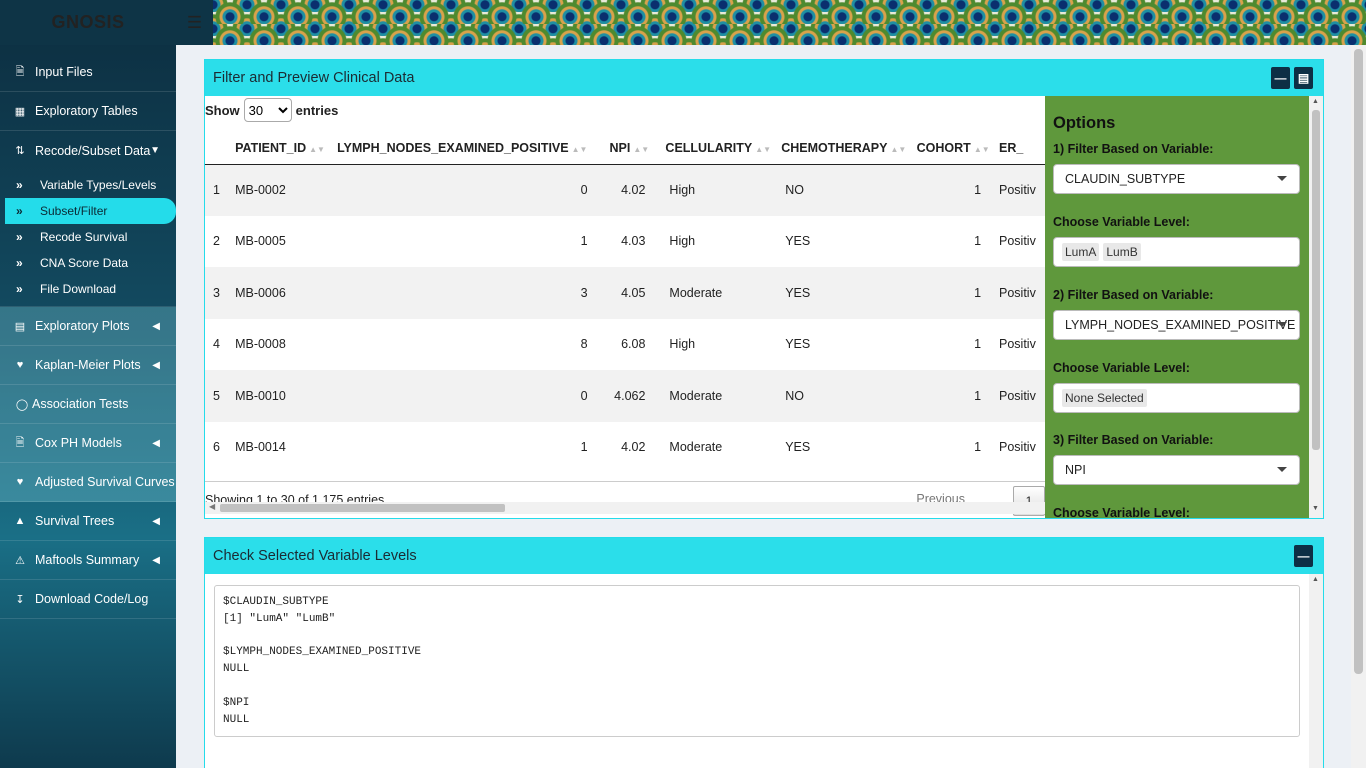  I want to click on sidebar-item-adjusted-survival-curves: ♥ Adjusted Survival Curves, so click(88, 482).